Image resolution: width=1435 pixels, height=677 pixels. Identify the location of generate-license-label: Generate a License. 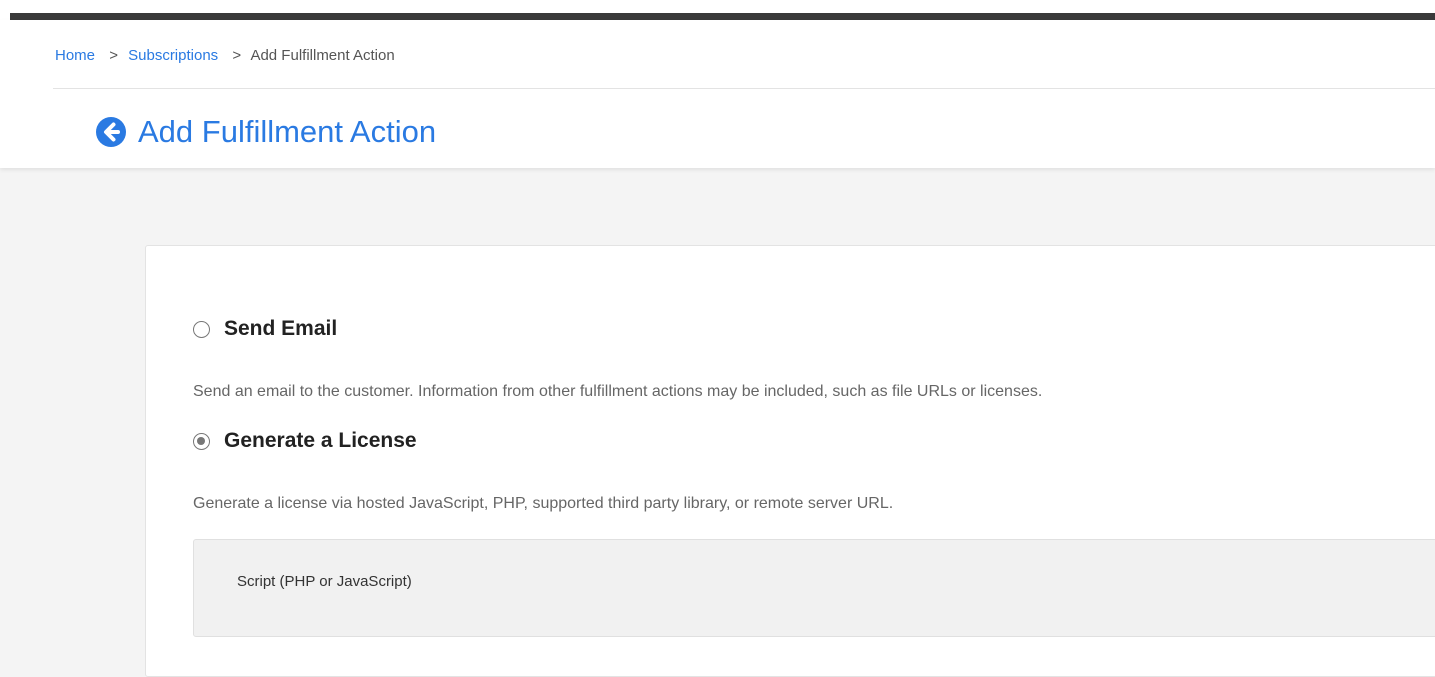
(320, 441).